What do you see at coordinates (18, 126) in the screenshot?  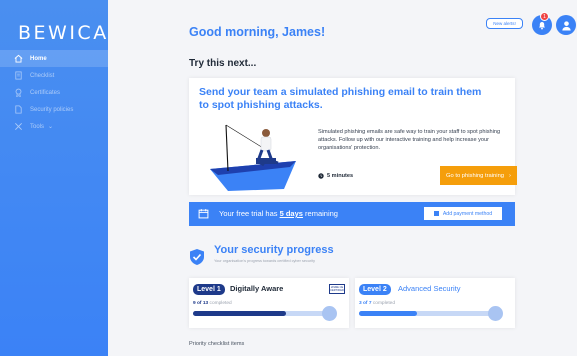 I see `tools-icon` at bounding box center [18, 126].